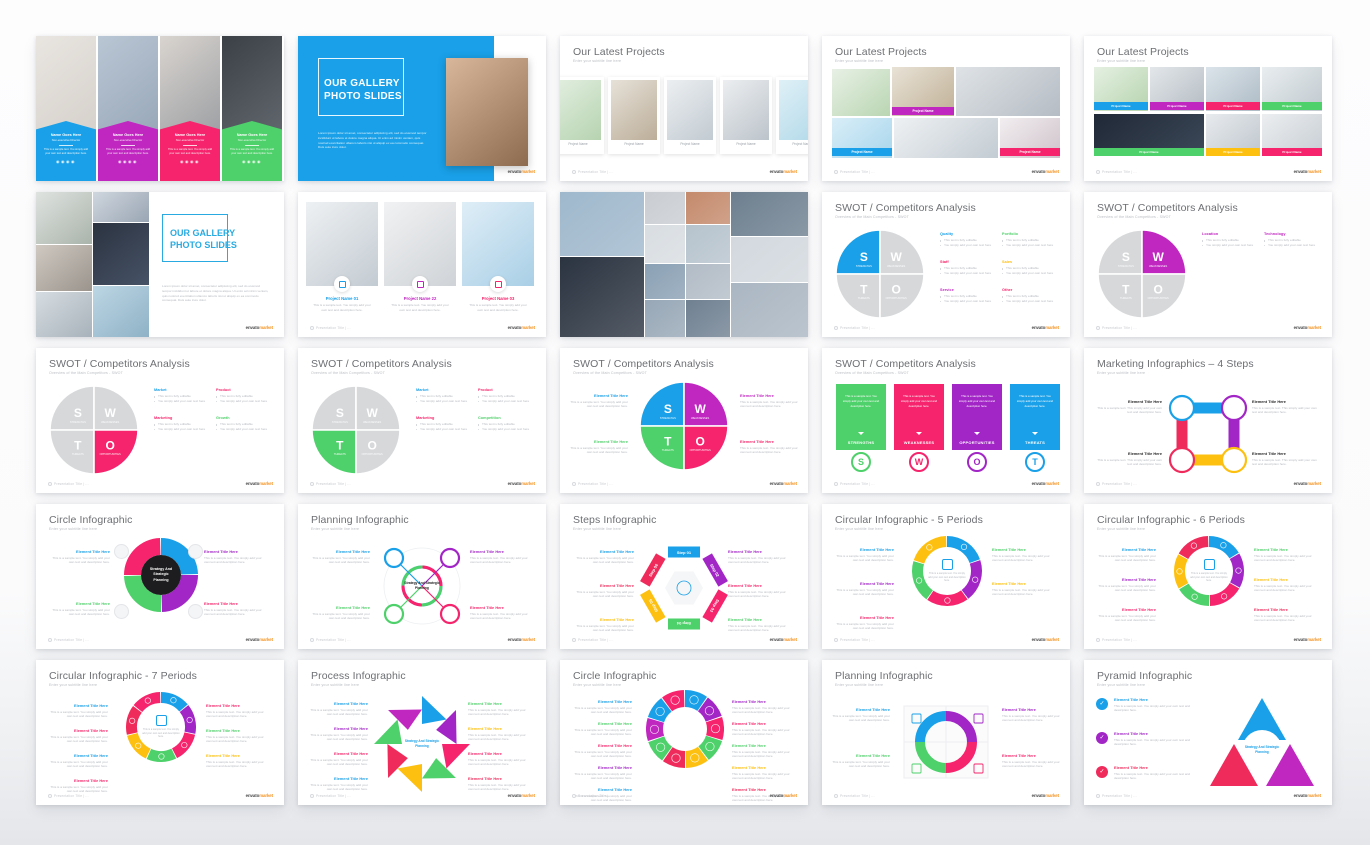  I want to click on divider, so click(252, 145).